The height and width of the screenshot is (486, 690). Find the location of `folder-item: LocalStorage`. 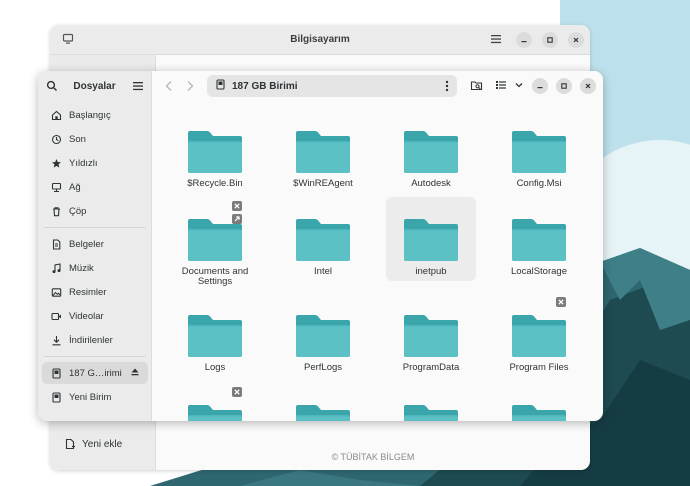

folder-item: LocalStorage is located at coordinates (539, 239).